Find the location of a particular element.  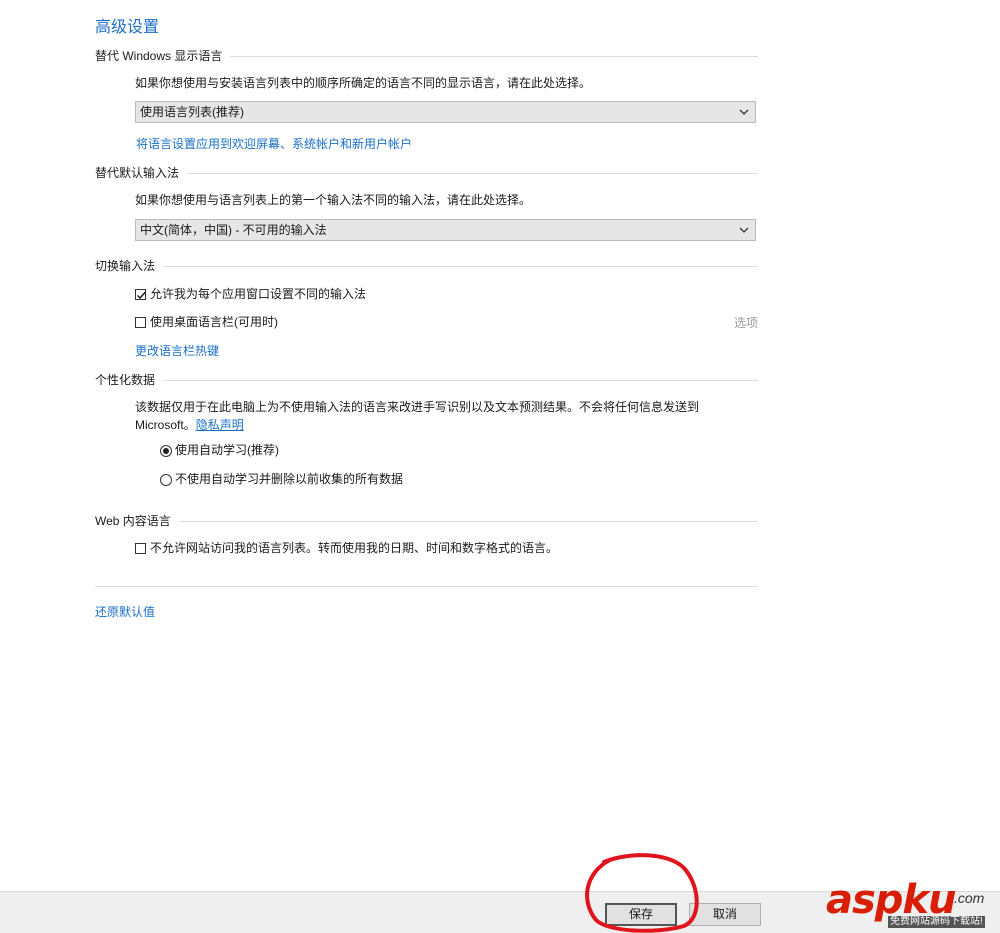

display-language-heading: 替代 Windows 显示语言 is located at coordinates (163, 56).